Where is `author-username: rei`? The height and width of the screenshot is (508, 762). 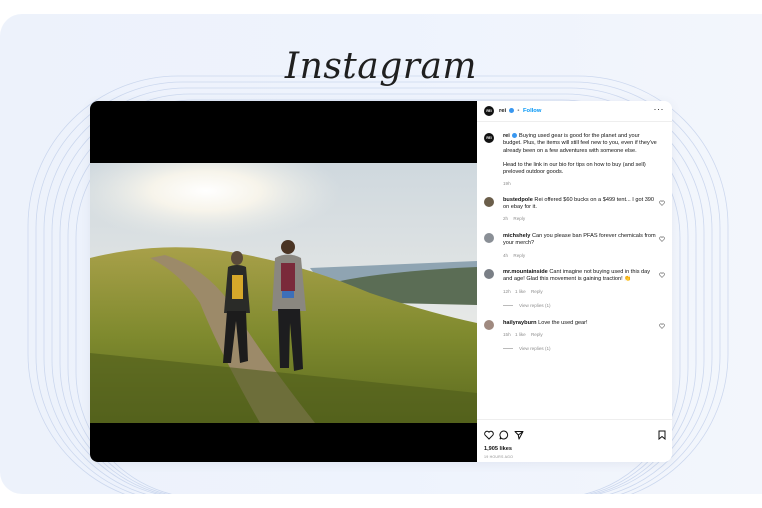 author-username: rei is located at coordinates (502, 111).